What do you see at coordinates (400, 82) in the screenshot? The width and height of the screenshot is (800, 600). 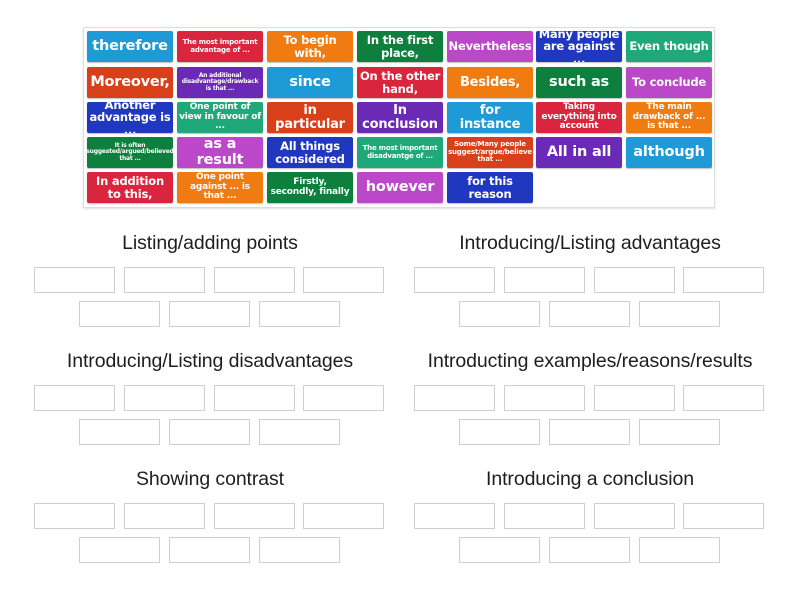 I see `phrase-tile: On the other hand,` at bounding box center [400, 82].